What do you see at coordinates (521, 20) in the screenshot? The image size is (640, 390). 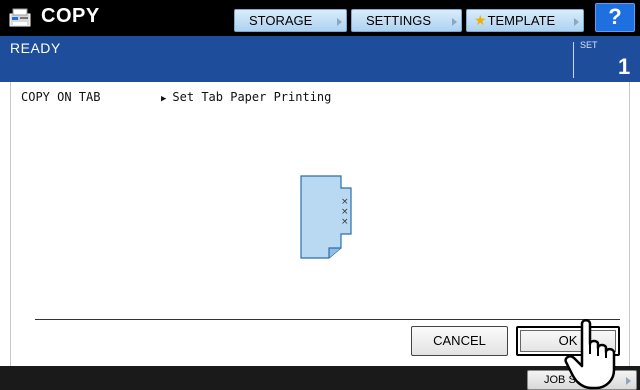 I see `template-label: TEMPLATE` at bounding box center [521, 20].